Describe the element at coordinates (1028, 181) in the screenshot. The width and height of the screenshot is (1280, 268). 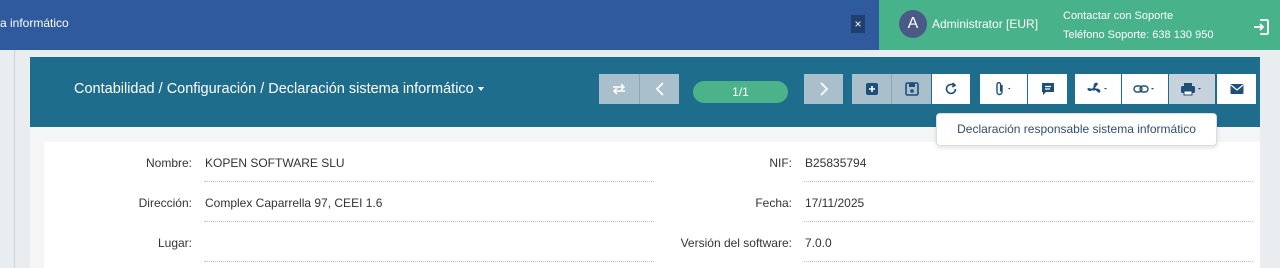
I see `nif-underline` at that location.